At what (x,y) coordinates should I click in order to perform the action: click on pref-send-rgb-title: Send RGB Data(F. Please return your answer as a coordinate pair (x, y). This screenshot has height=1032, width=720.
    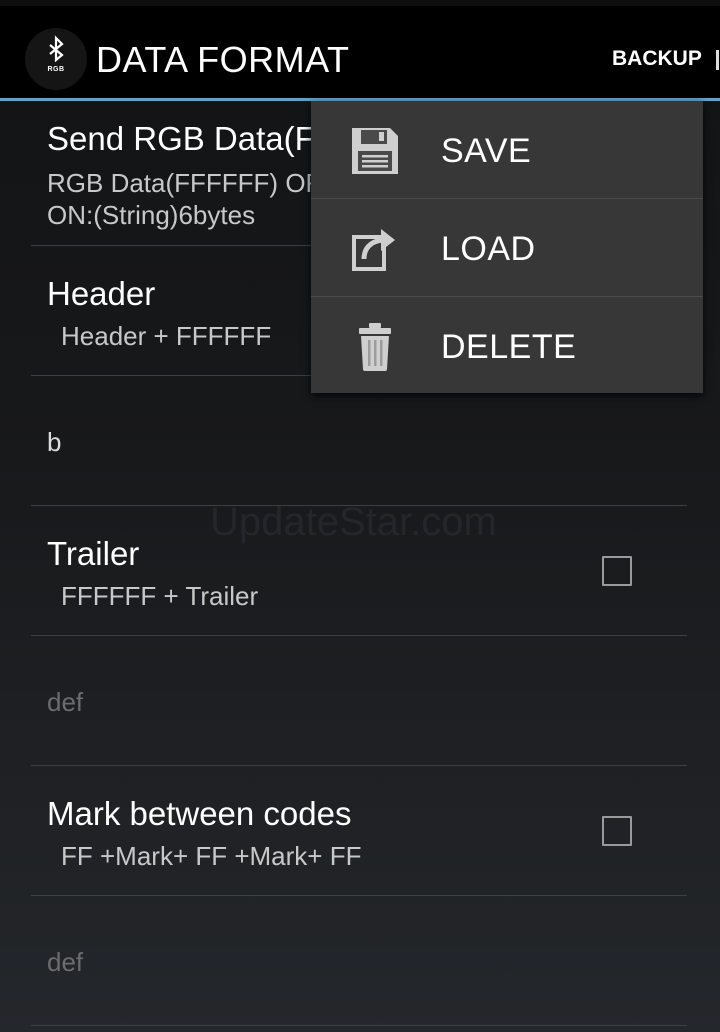
    Looking at the image, I should click on (181, 138).